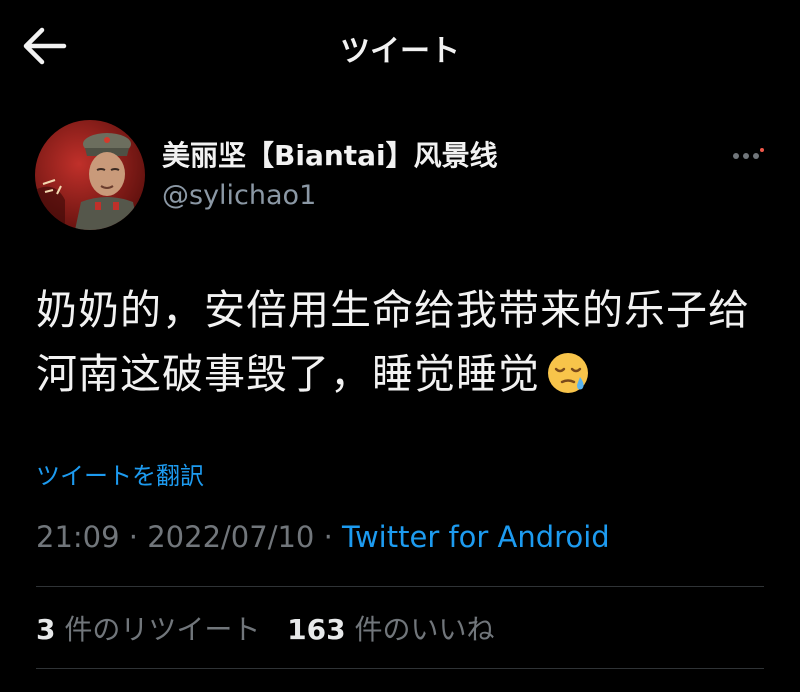 Image resolution: width=800 pixels, height=692 pixels. I want to click on tweet-stats: 3 件のリツイート 163 件のいいね, so click(265, 628).